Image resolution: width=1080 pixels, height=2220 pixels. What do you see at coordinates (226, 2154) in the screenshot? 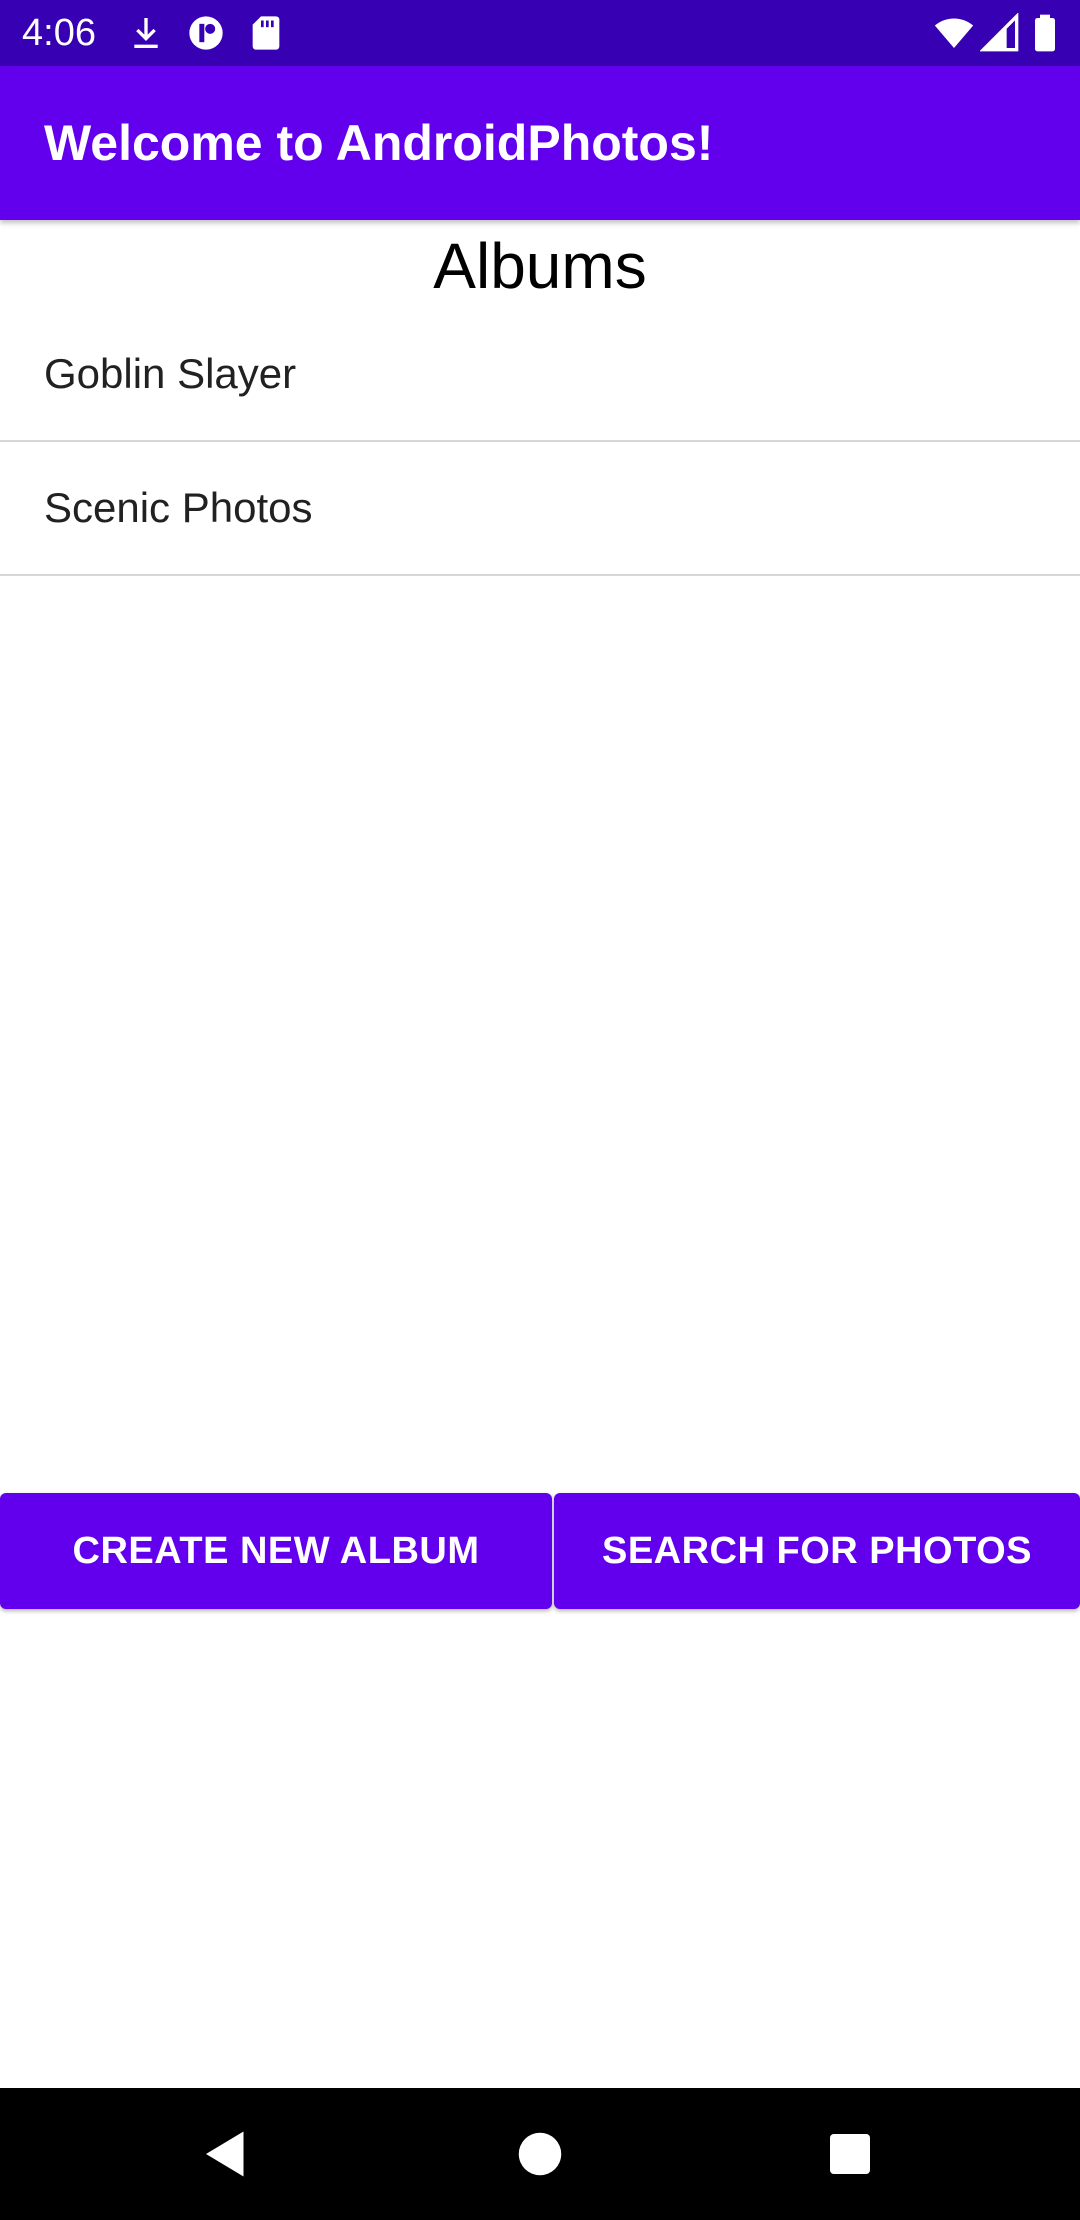
I see `back-icon` at bounding box center [226, 2154].